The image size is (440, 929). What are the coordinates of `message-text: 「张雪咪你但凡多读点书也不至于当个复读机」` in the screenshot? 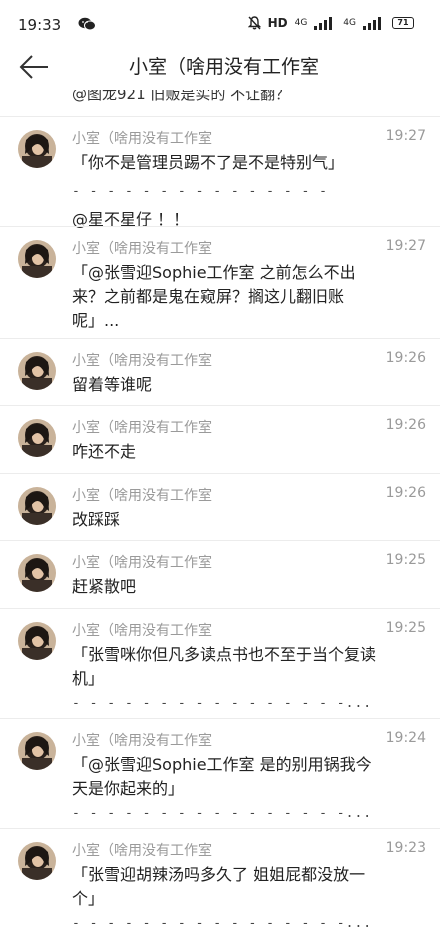 It's located at (224, 667).